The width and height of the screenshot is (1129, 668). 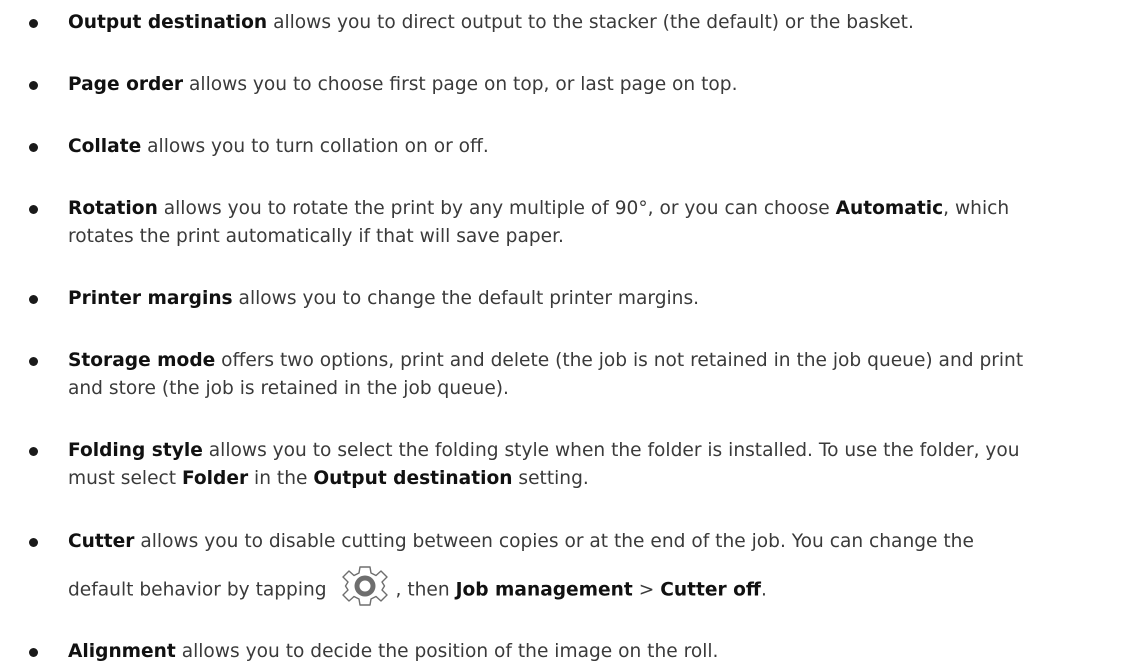 What do you see at coordinates (142, 360) in the screenshot?
I see `term-storage-mode: Storage mode` at bounding box center [142, 360].